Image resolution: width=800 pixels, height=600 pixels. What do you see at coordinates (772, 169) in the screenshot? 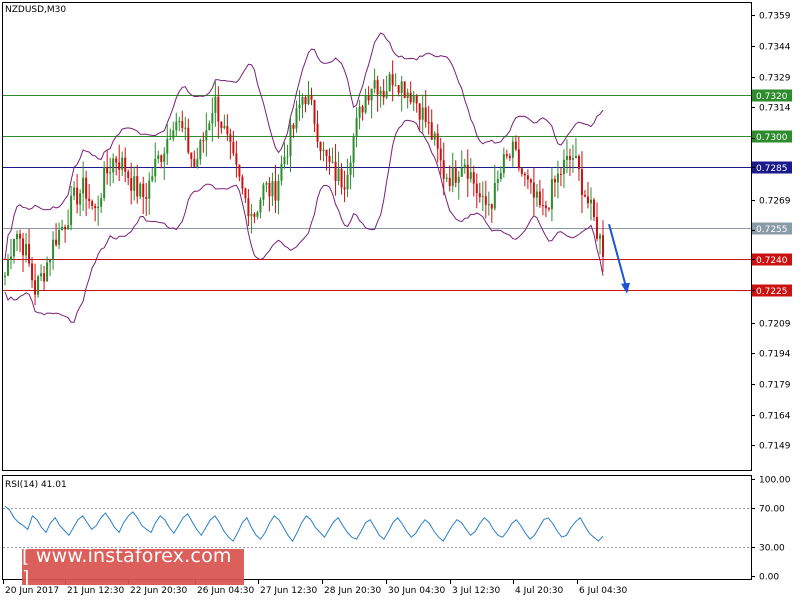
I see `level-label: 0.7285` at bounding box center [772, 169].